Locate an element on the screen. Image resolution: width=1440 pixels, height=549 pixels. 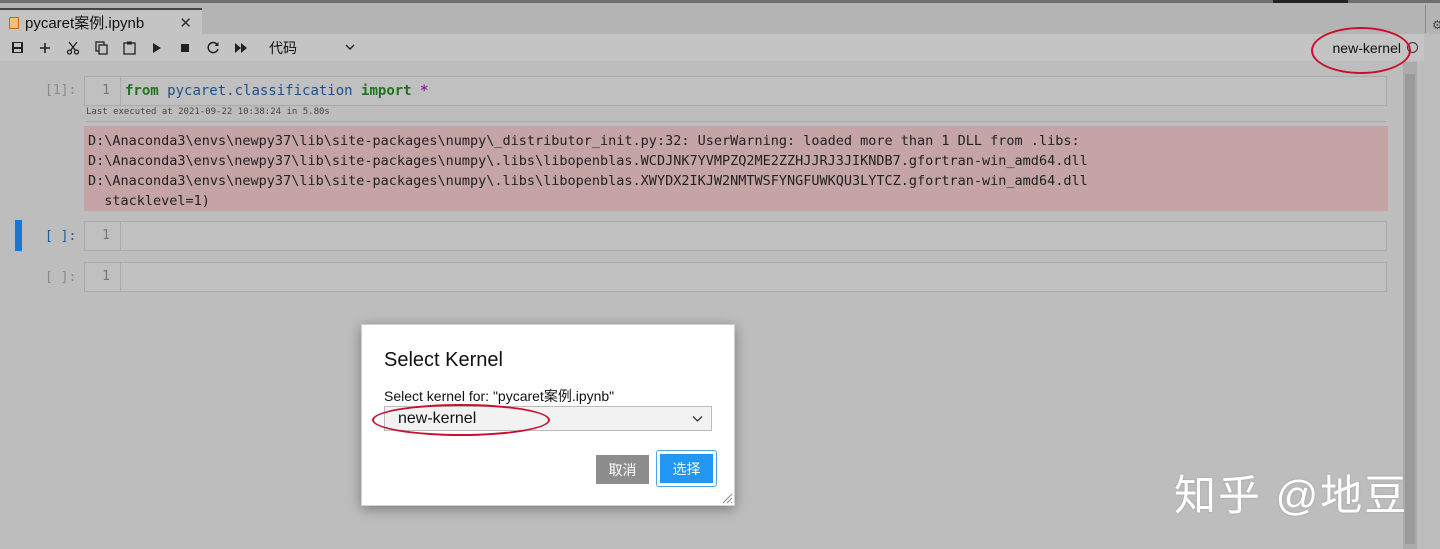
copy-icon is located at coordinates (101, 47).